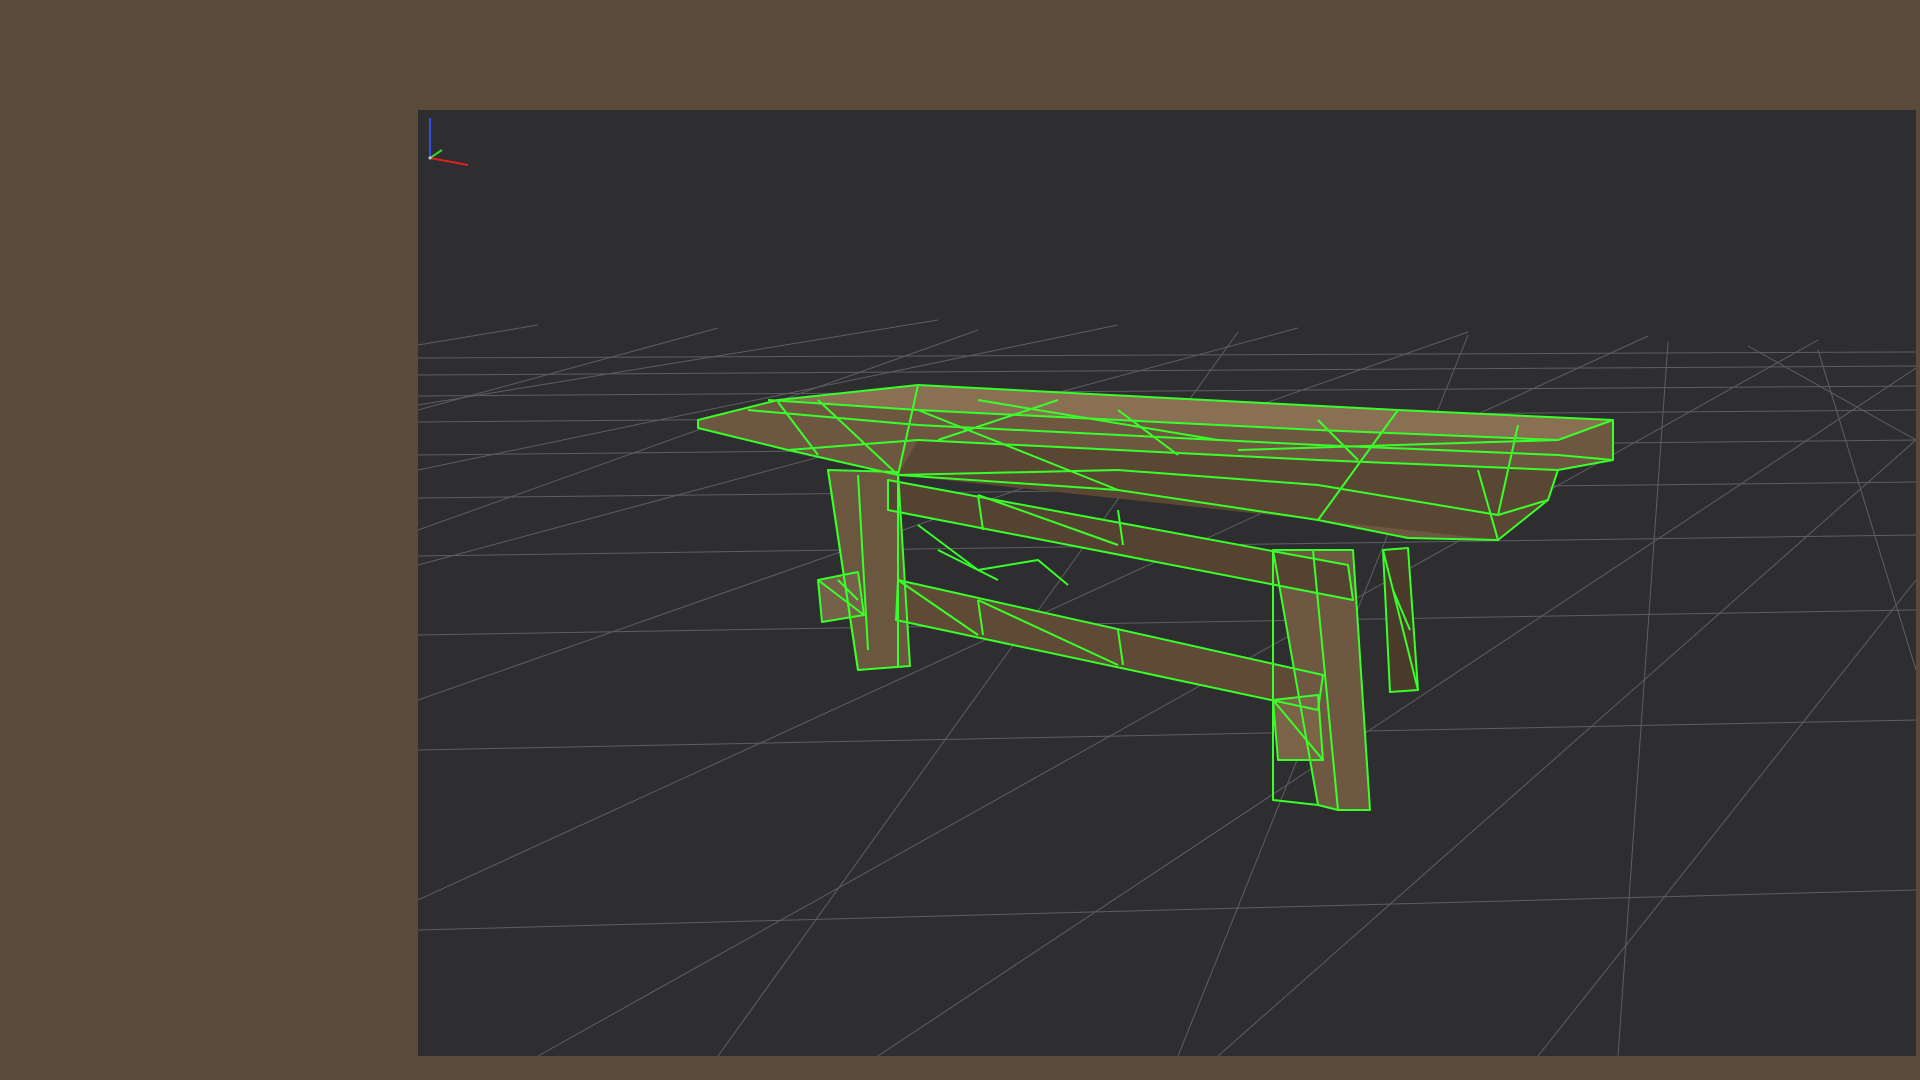  I want to click on axis-x-icon, so click(449, 161).